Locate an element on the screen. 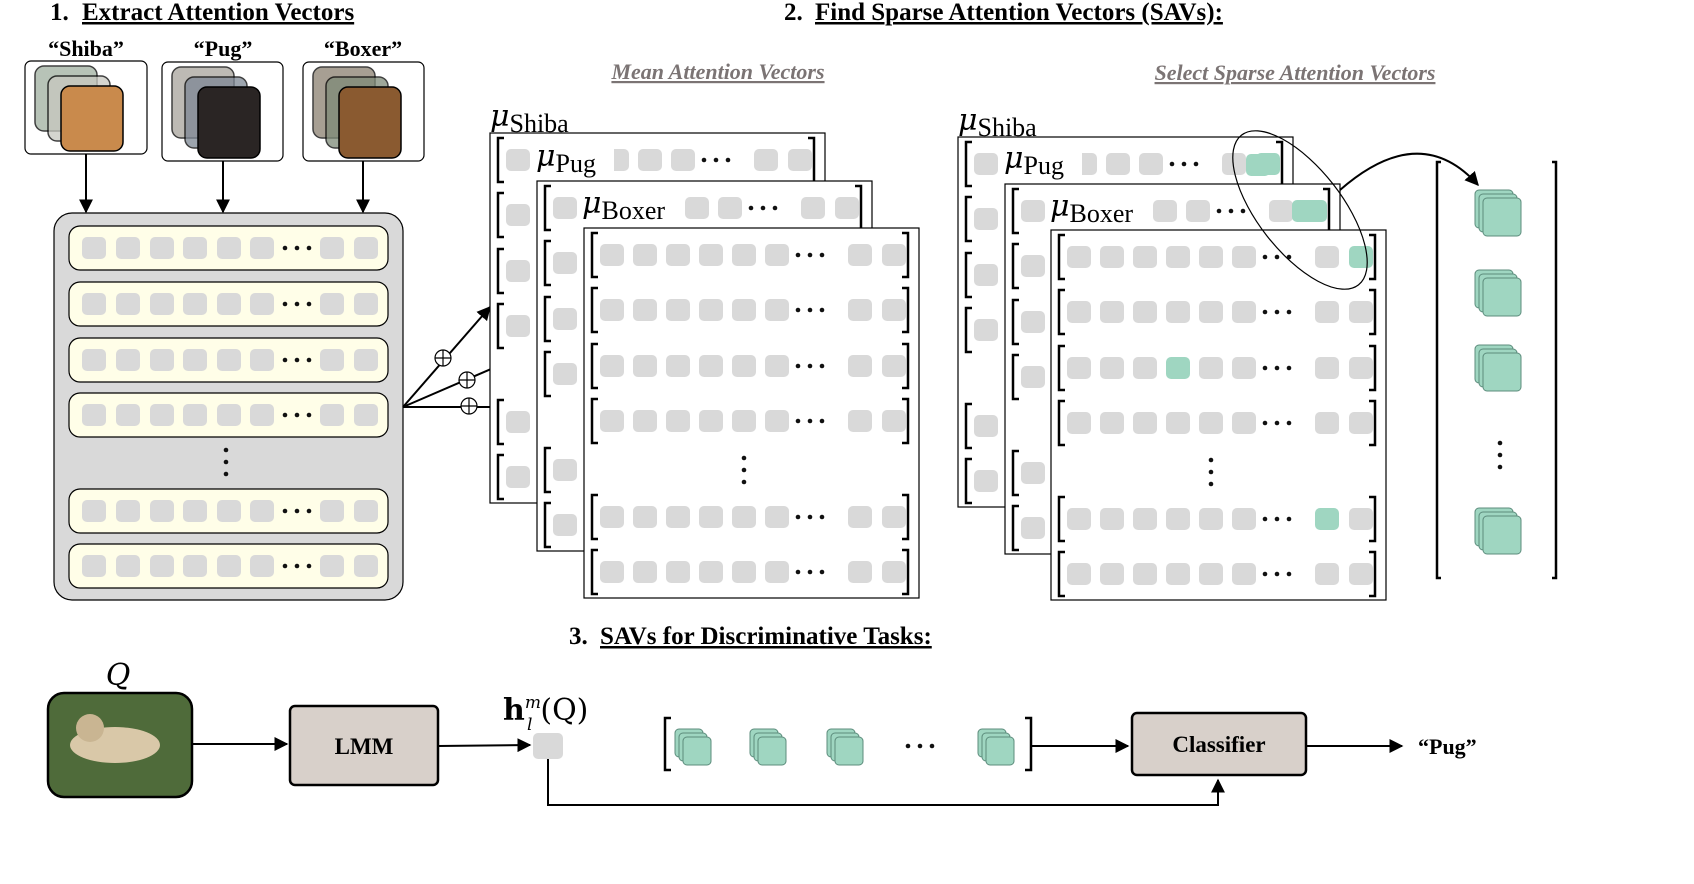 The height and width of the screenshot is (884, 1694). mu-subscript: Boxer is located at coordinates (634, 210).